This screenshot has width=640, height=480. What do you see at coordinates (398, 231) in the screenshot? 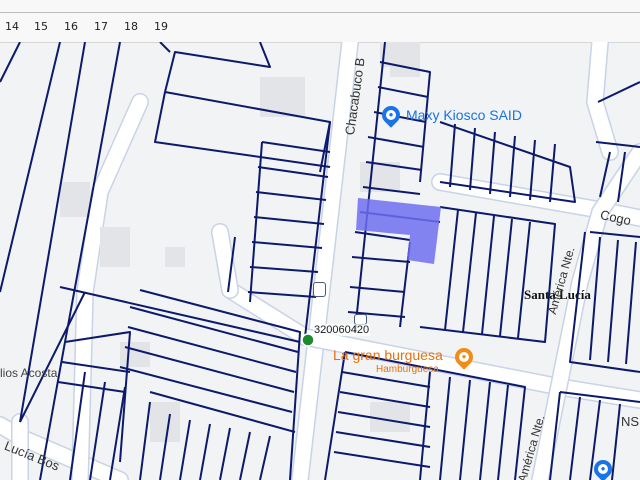
I see `selected-parcel` at bounding box center [398, 231].